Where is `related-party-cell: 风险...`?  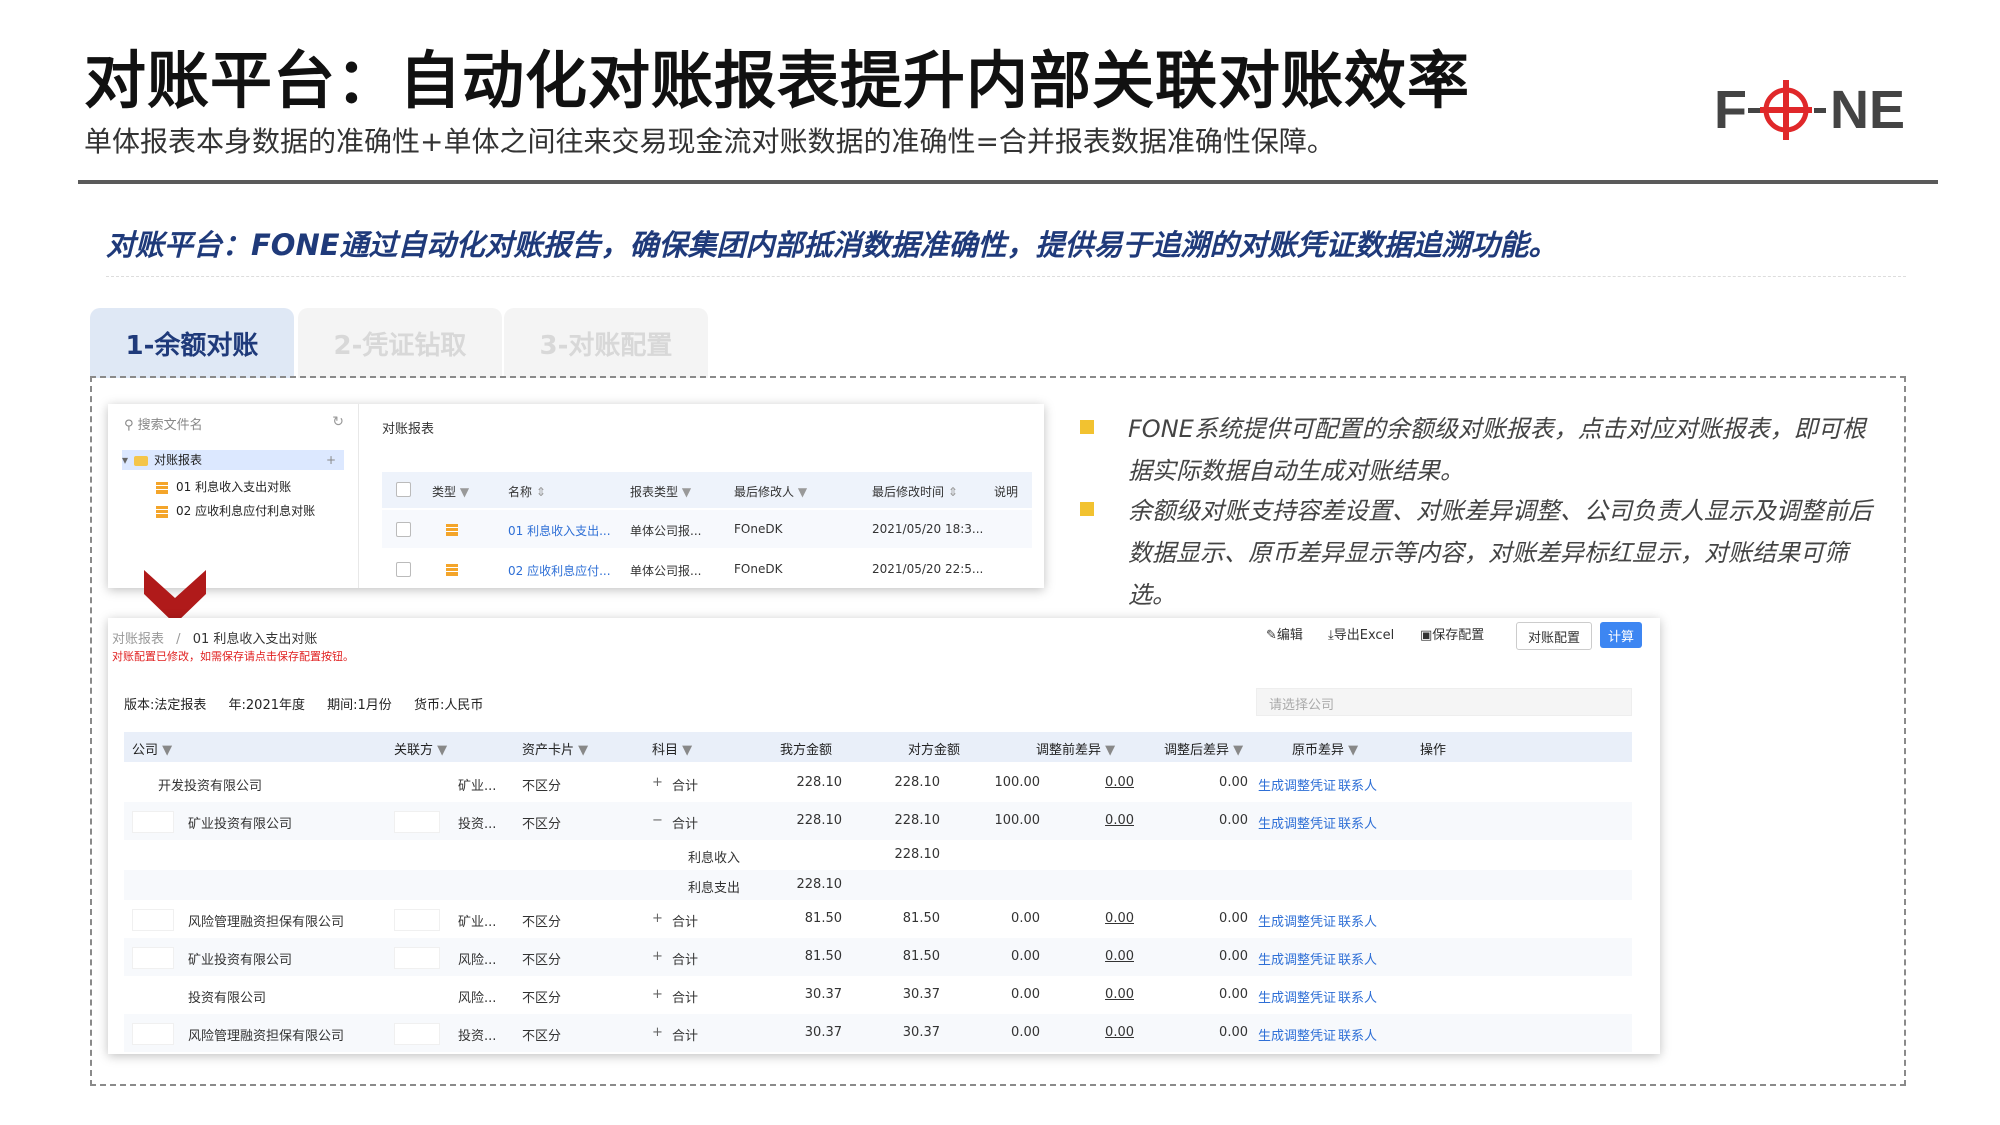 related-party-cell: 风险... is located at coordinates (477, 996).